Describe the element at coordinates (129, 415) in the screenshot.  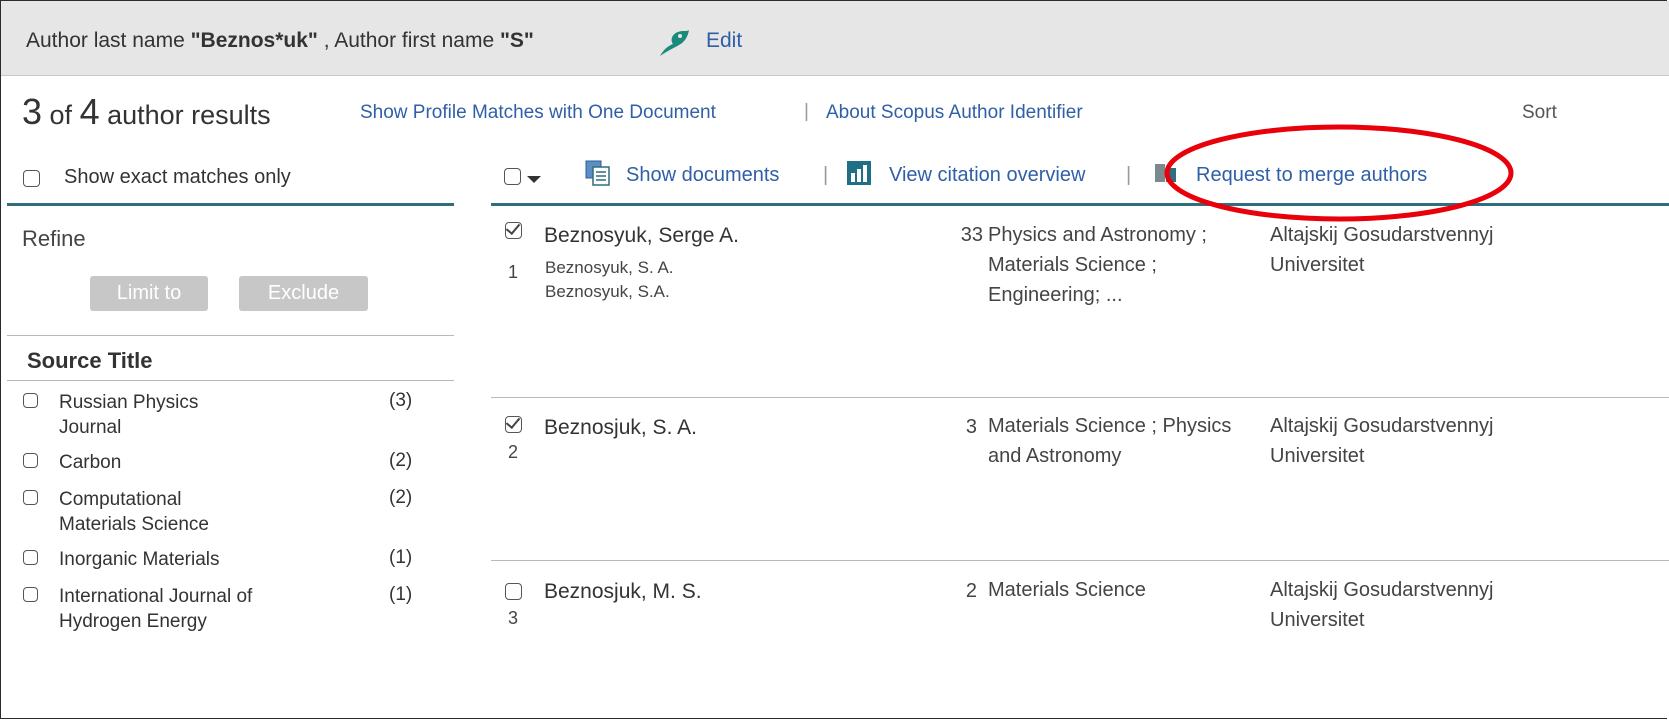
I see `facet-name: Russian Physics Journal` at that location.